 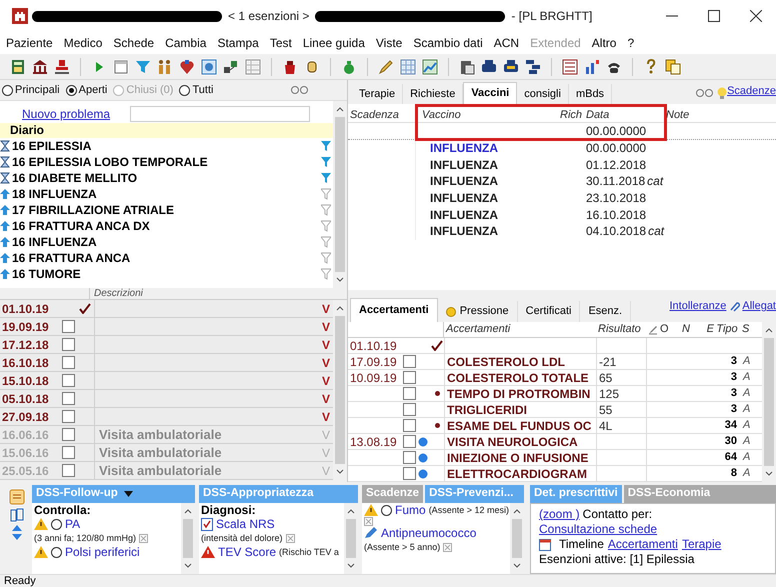 What do you see at coordinates (121, 66) in the screenshot?
I see `window-icon` at bounding box center [121, 66].